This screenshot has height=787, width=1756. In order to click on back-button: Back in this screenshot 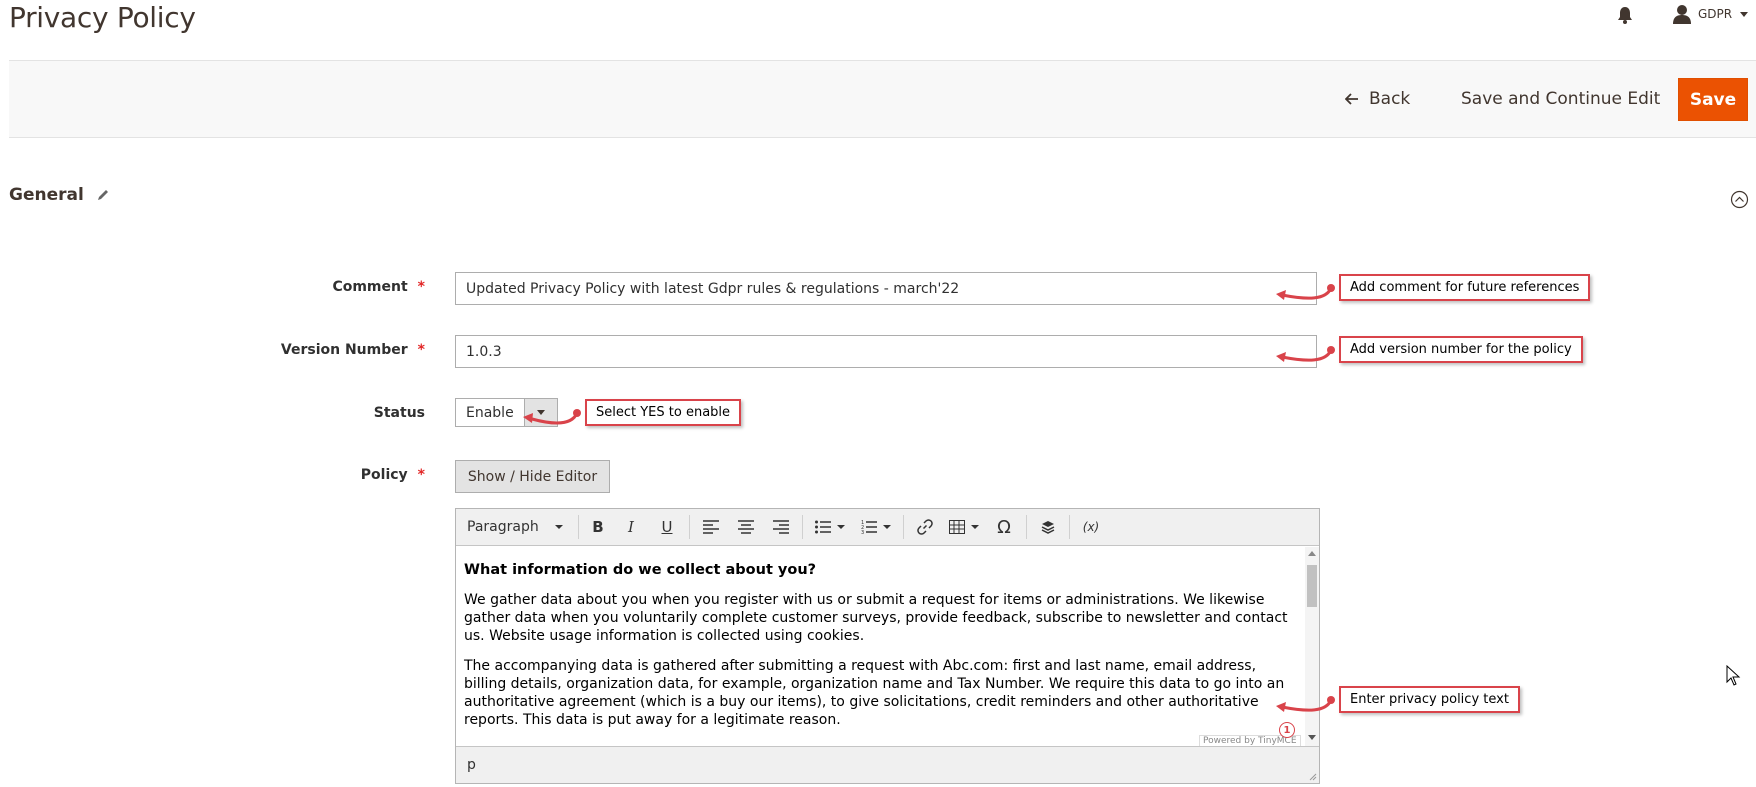, I will do `click(1377, 99)`.